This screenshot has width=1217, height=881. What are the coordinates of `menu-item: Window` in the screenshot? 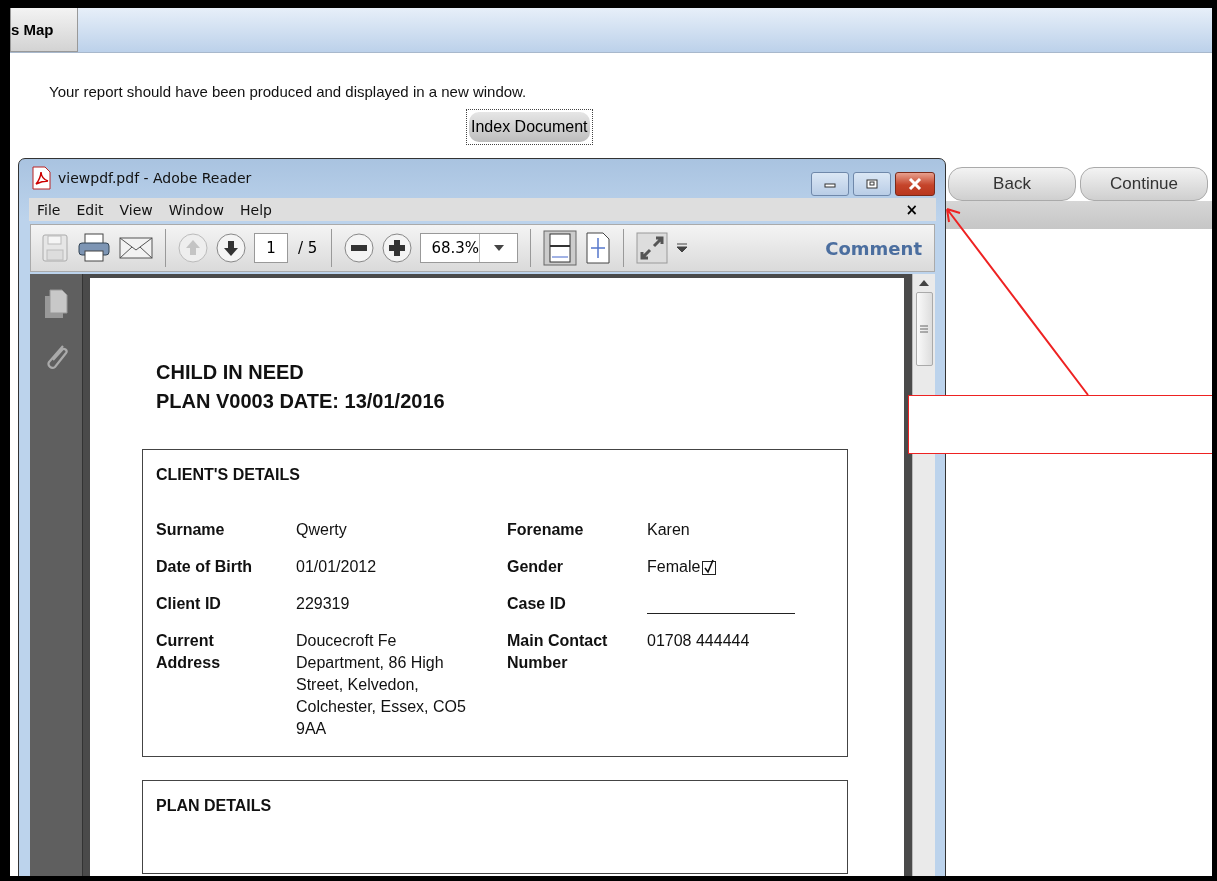 It's located at (196, 209).